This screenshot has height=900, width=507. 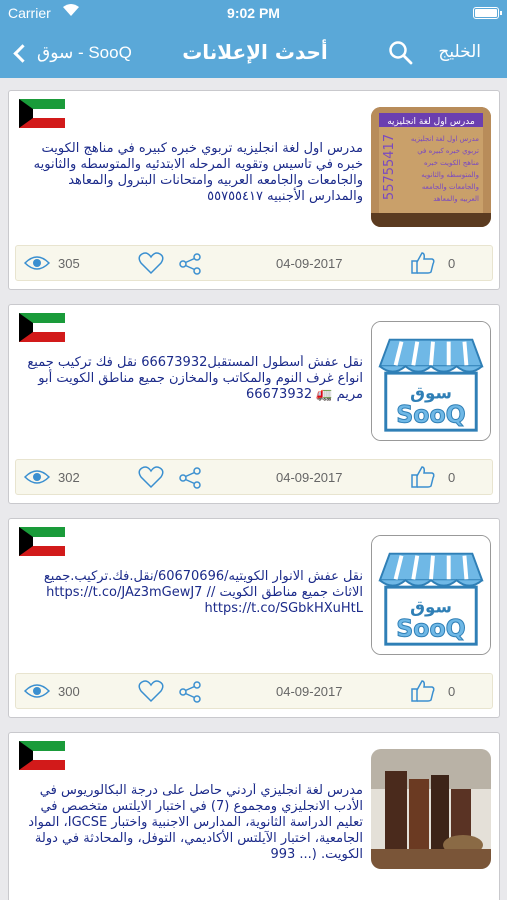 What do you see at coordinates (456, 199) in the screenshot?
I see `svg-text: العربيه والمعاهد` at bounding box center [456, 199].